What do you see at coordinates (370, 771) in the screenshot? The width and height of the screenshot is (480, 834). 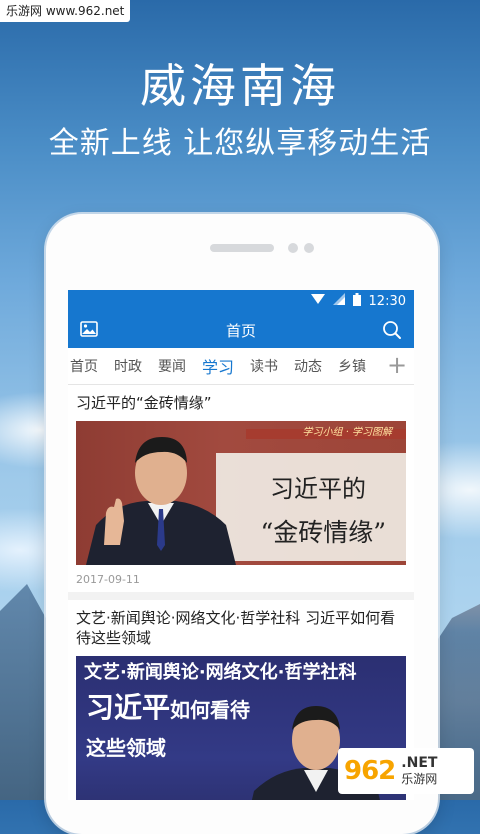 I see `logo-number: 962` at bounding box center [370, 771].